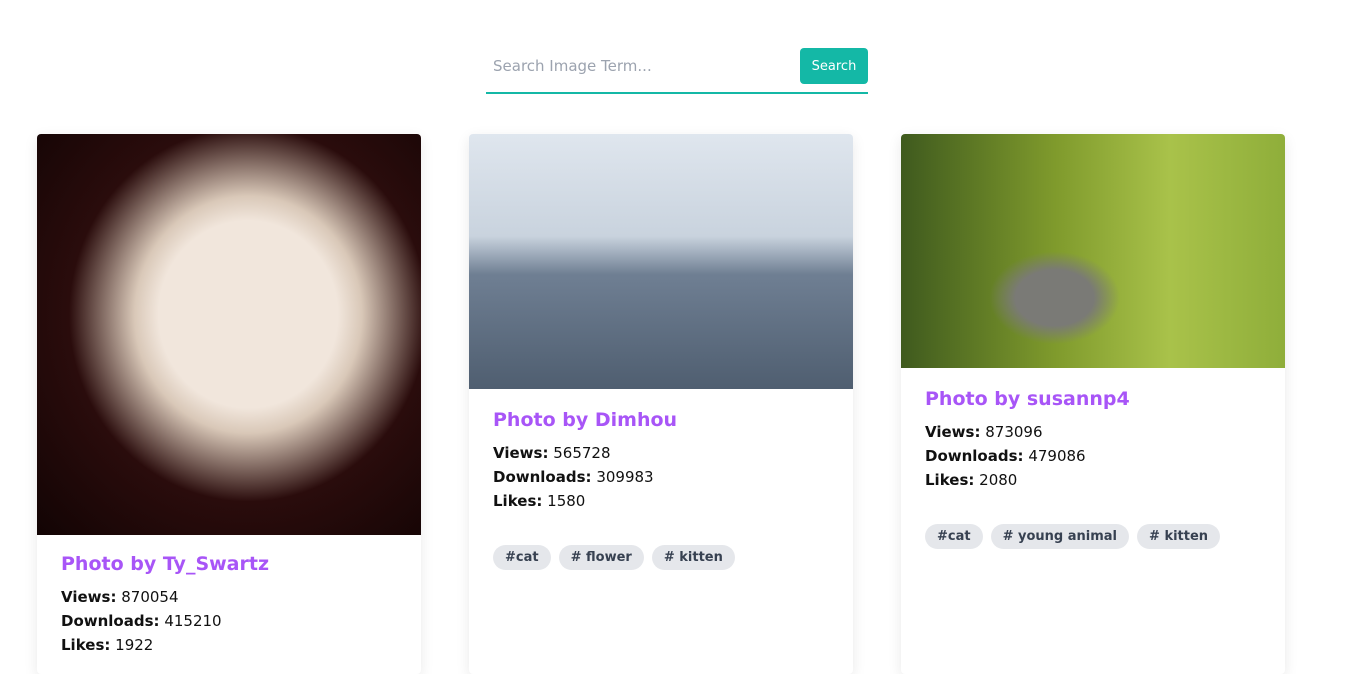 This screenshot has height=674, width=1346. Describe the element at coordinates (643, 66) in the screenshot. I see `search-input` at that location.